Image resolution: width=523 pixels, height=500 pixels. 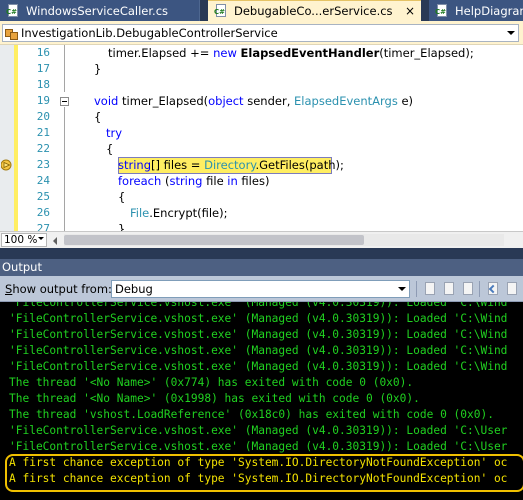 I want to click on code-token: void, so click(x=106, y=101).